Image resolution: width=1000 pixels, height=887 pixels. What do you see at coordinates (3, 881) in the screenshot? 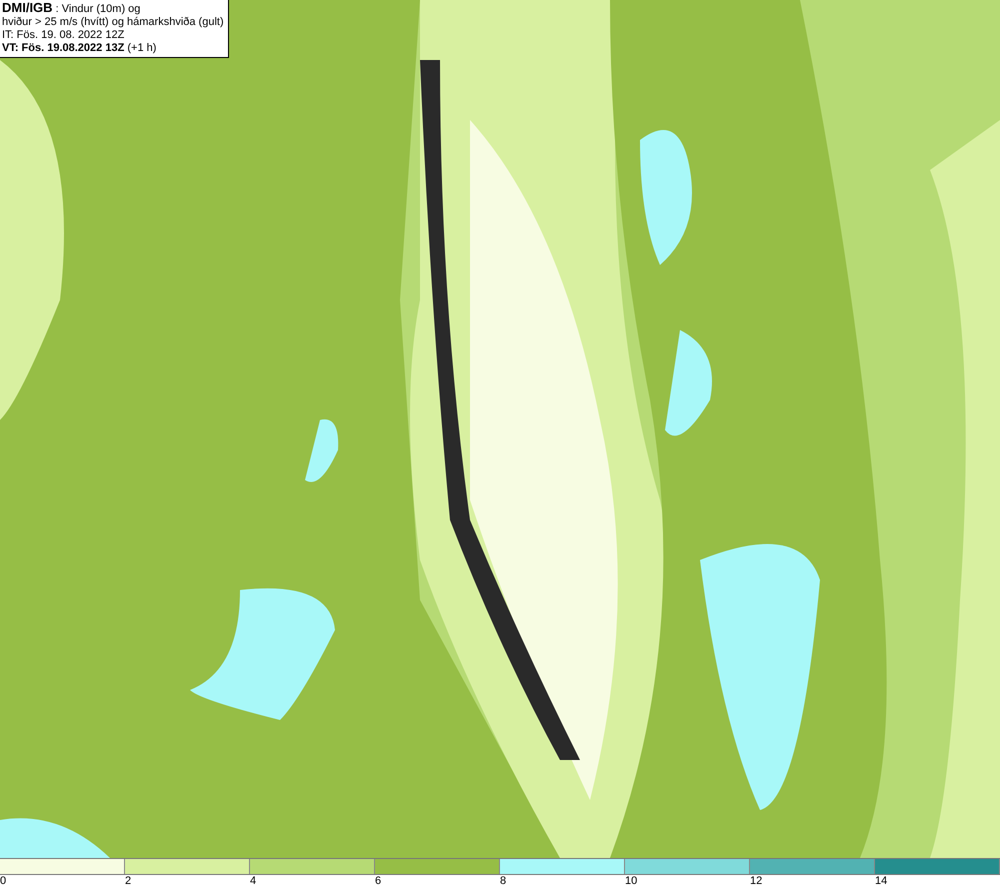
I see `legend-label: 0` at bounding box center [3, 881].